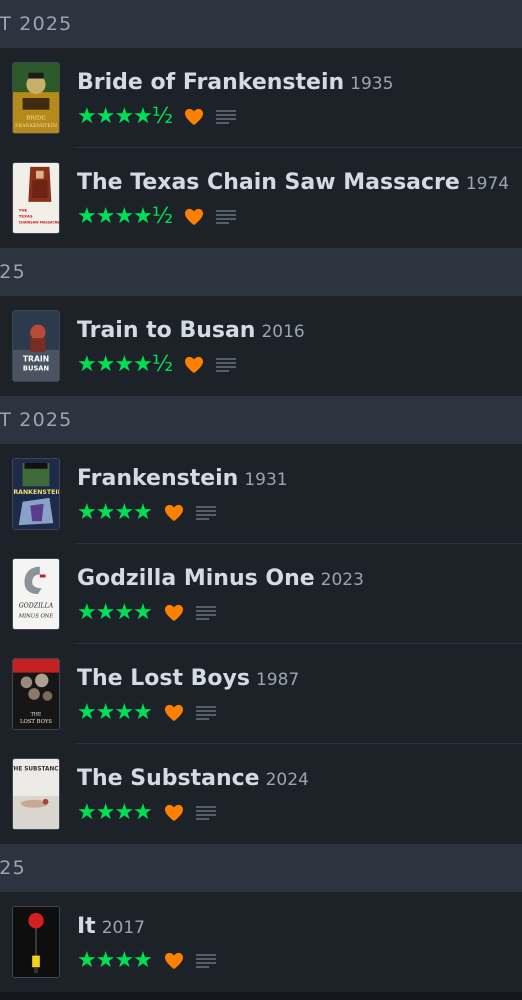 This screenshot has height=1000, width=522. I want to click on the-lost-boys-poster: THE LOST BOYS, so click(36, 694).